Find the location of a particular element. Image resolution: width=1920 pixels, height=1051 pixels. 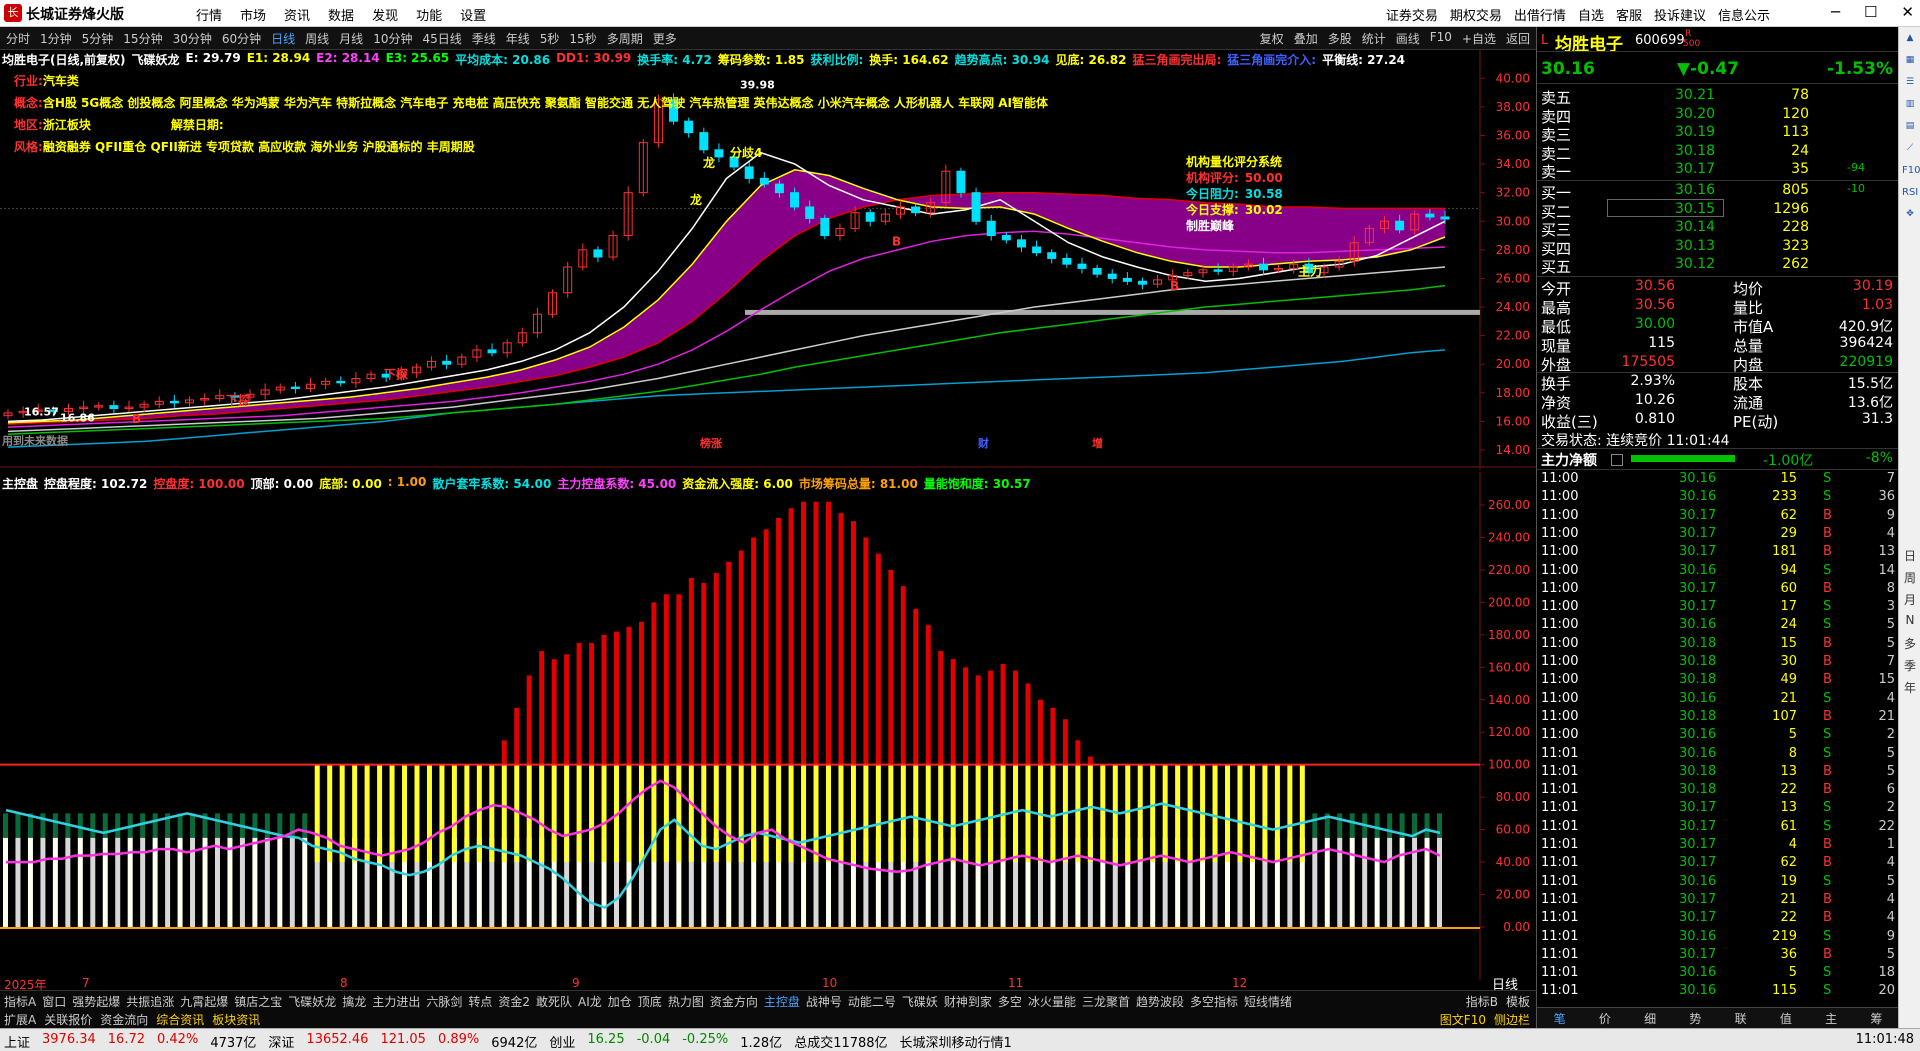

sidebar-period: 周 is located at coordinates (1910, 577).